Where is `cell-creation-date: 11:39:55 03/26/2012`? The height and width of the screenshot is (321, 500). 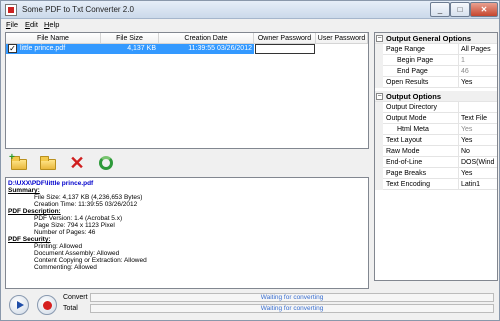 cell-creation-date: 11:39:55 03/26/2012 is located at coordinates (220, 48).